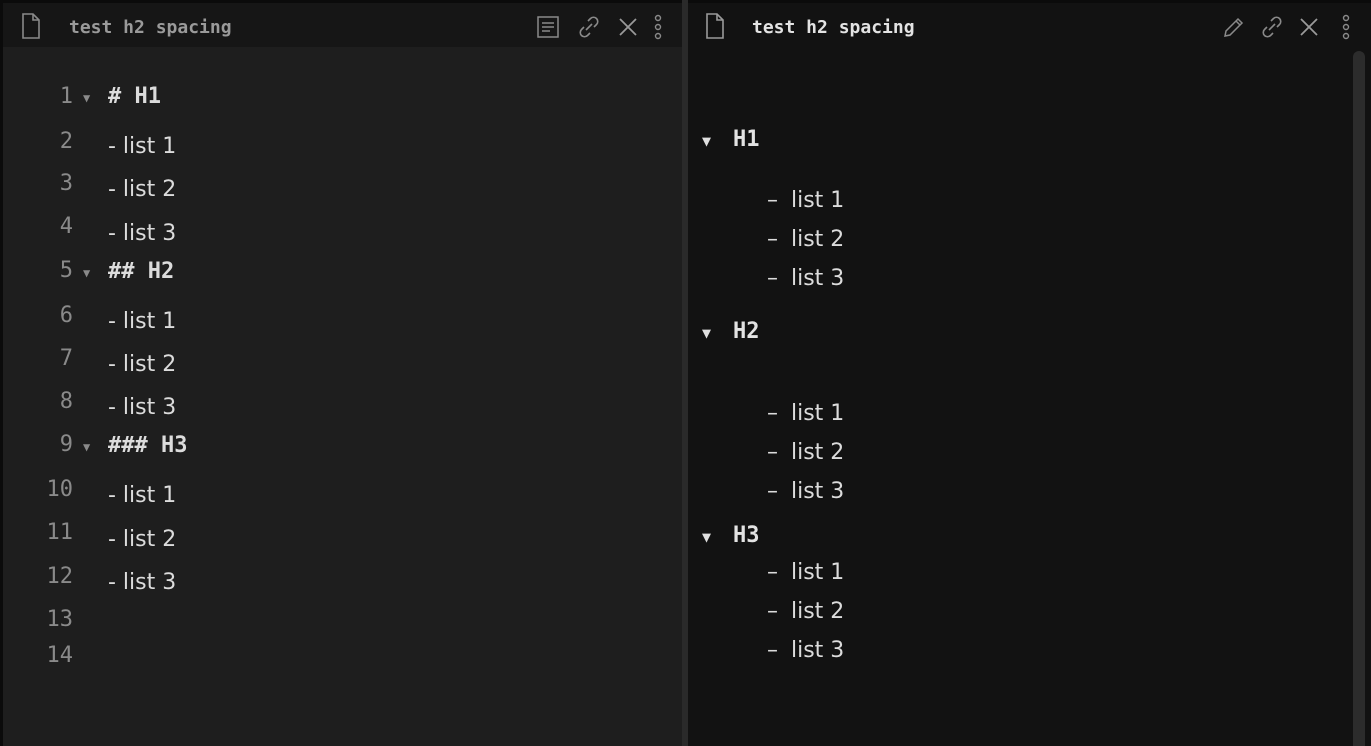  Describe the element at coordinates (66, 141) in the screenshot. I see `line-number: 2` at that location.